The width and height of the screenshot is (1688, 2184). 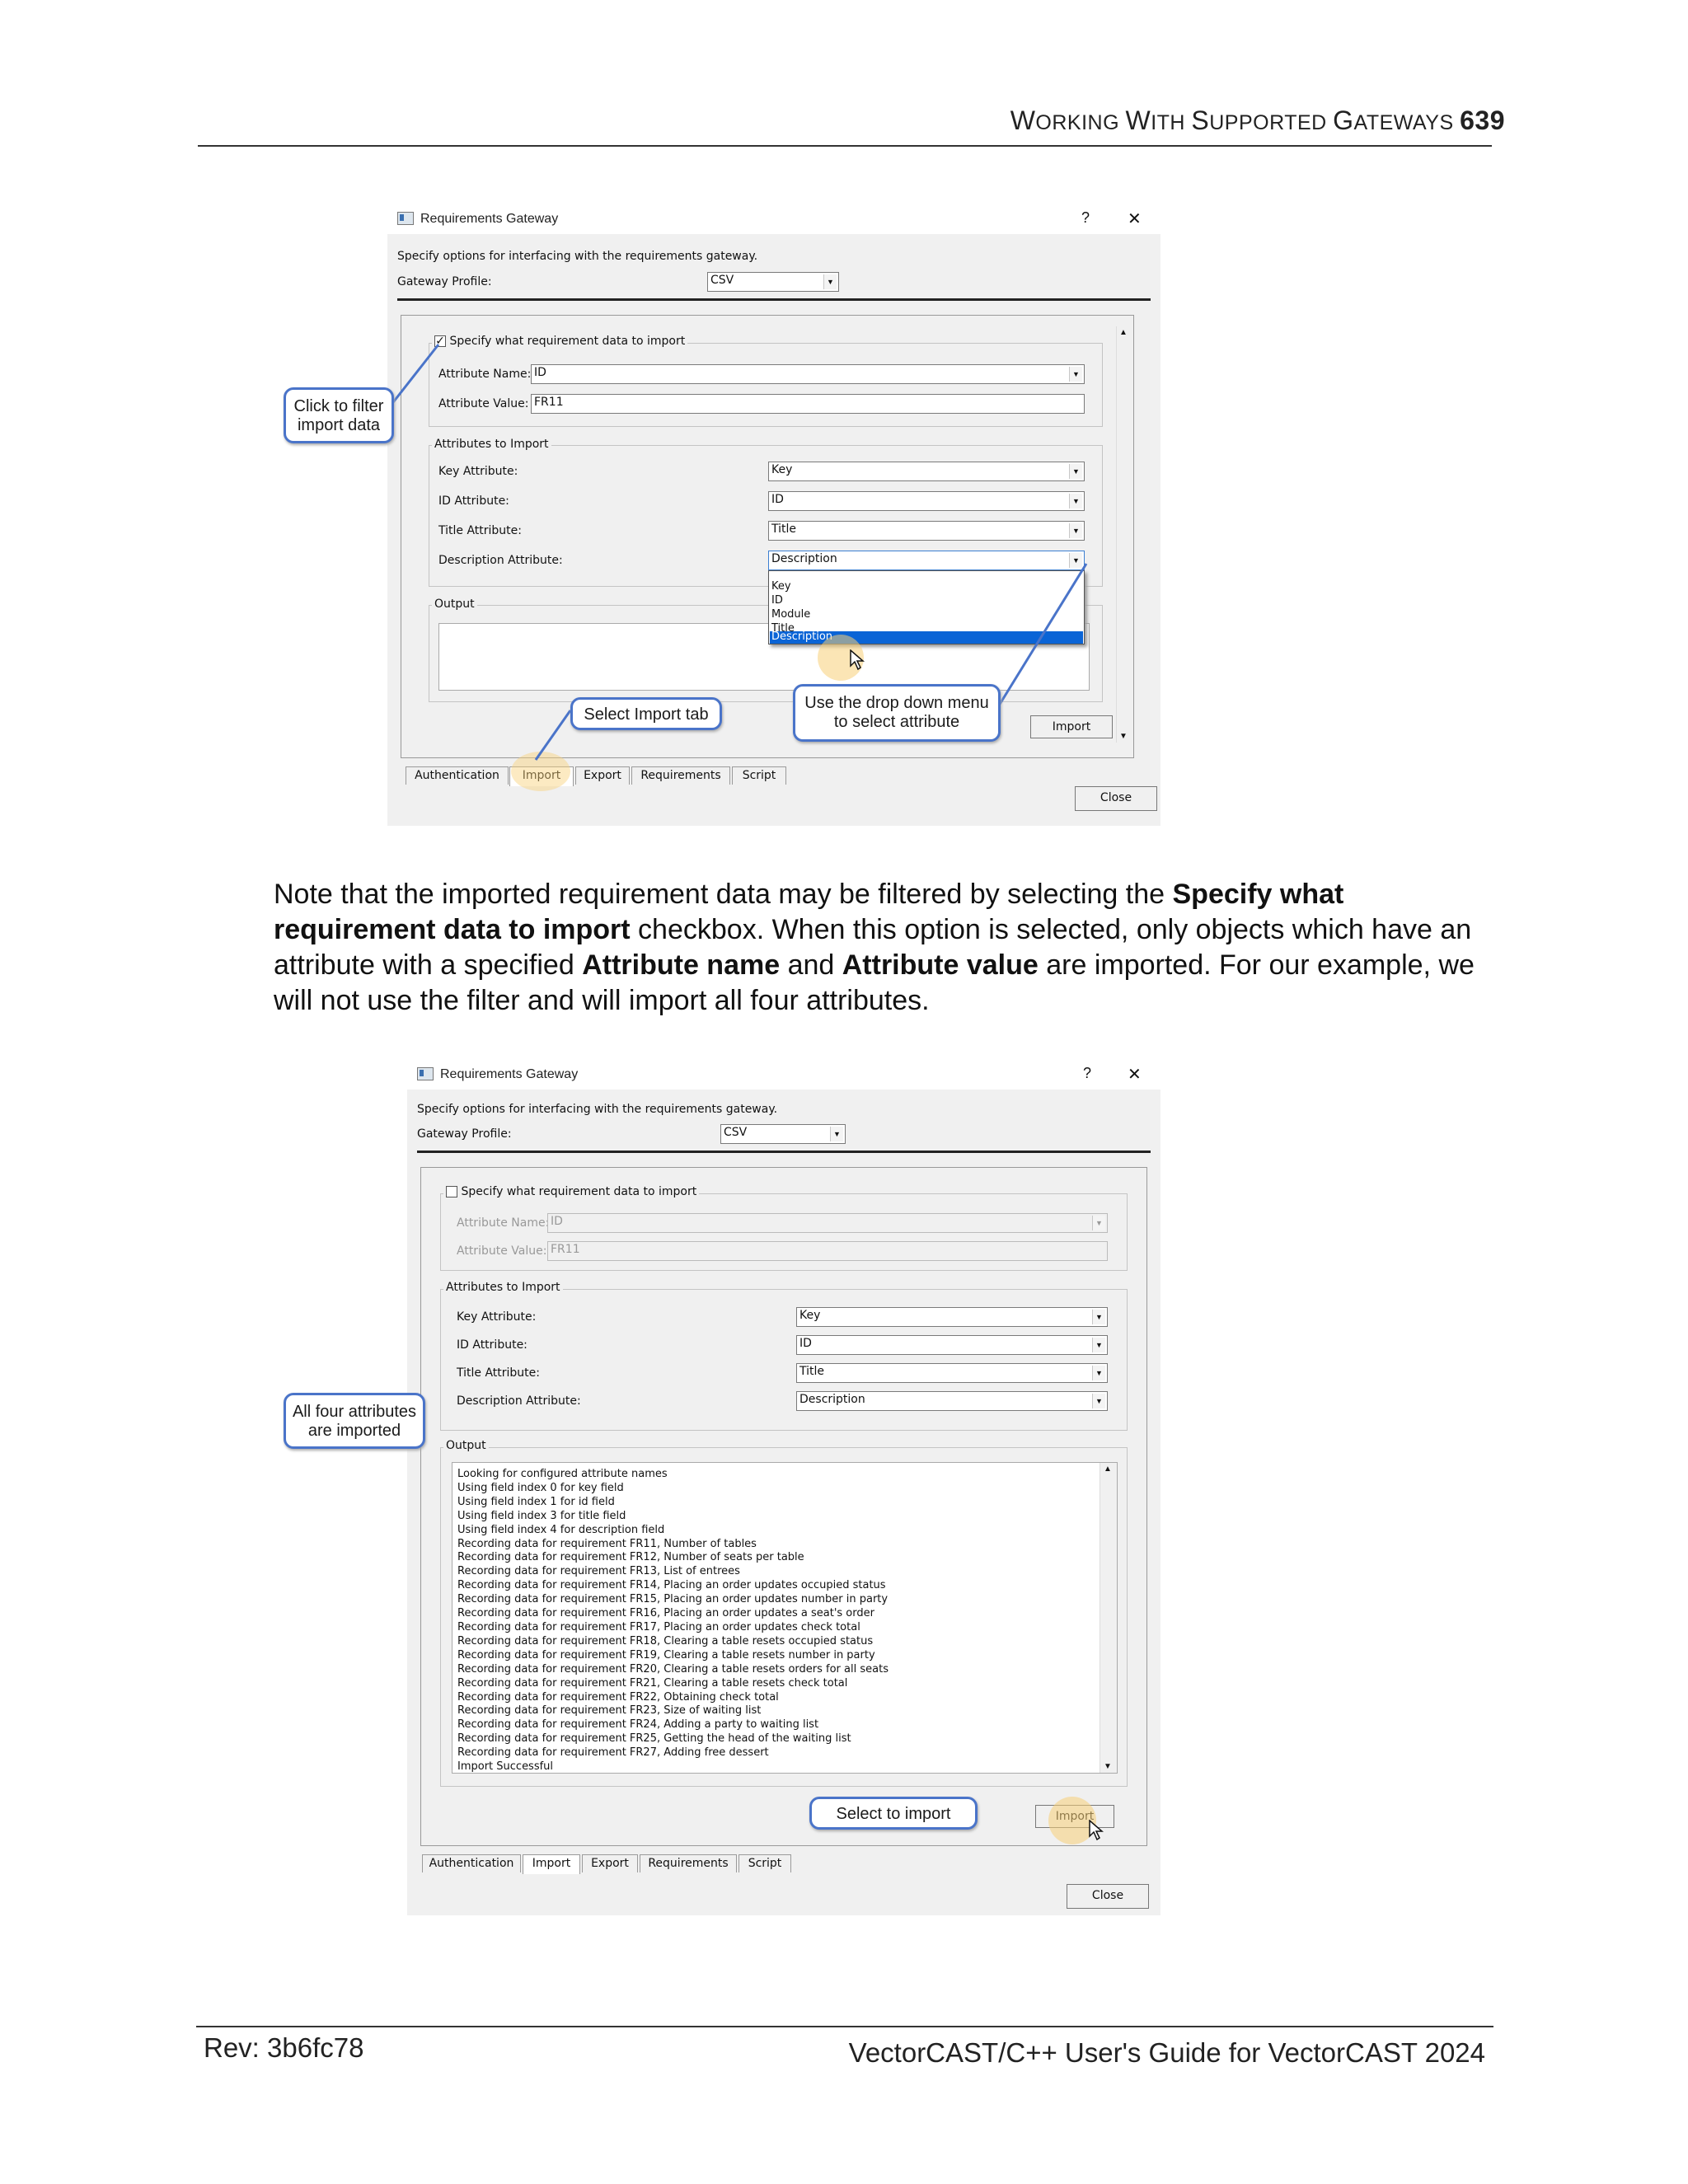 I want to click on attribute-value-input: FR11, so click(x=828, y=1251).